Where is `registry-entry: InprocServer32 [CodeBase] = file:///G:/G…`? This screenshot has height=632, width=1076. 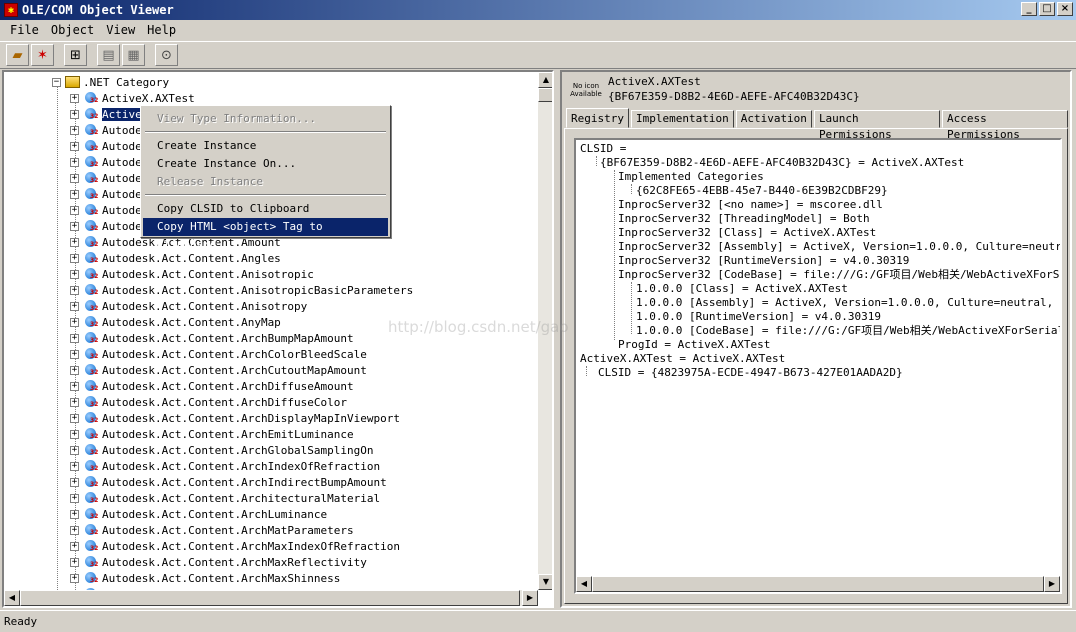 registry-entry: InprocServer32 [CodeBase] = file:///G:/G… is located at coordinates (839, 275).